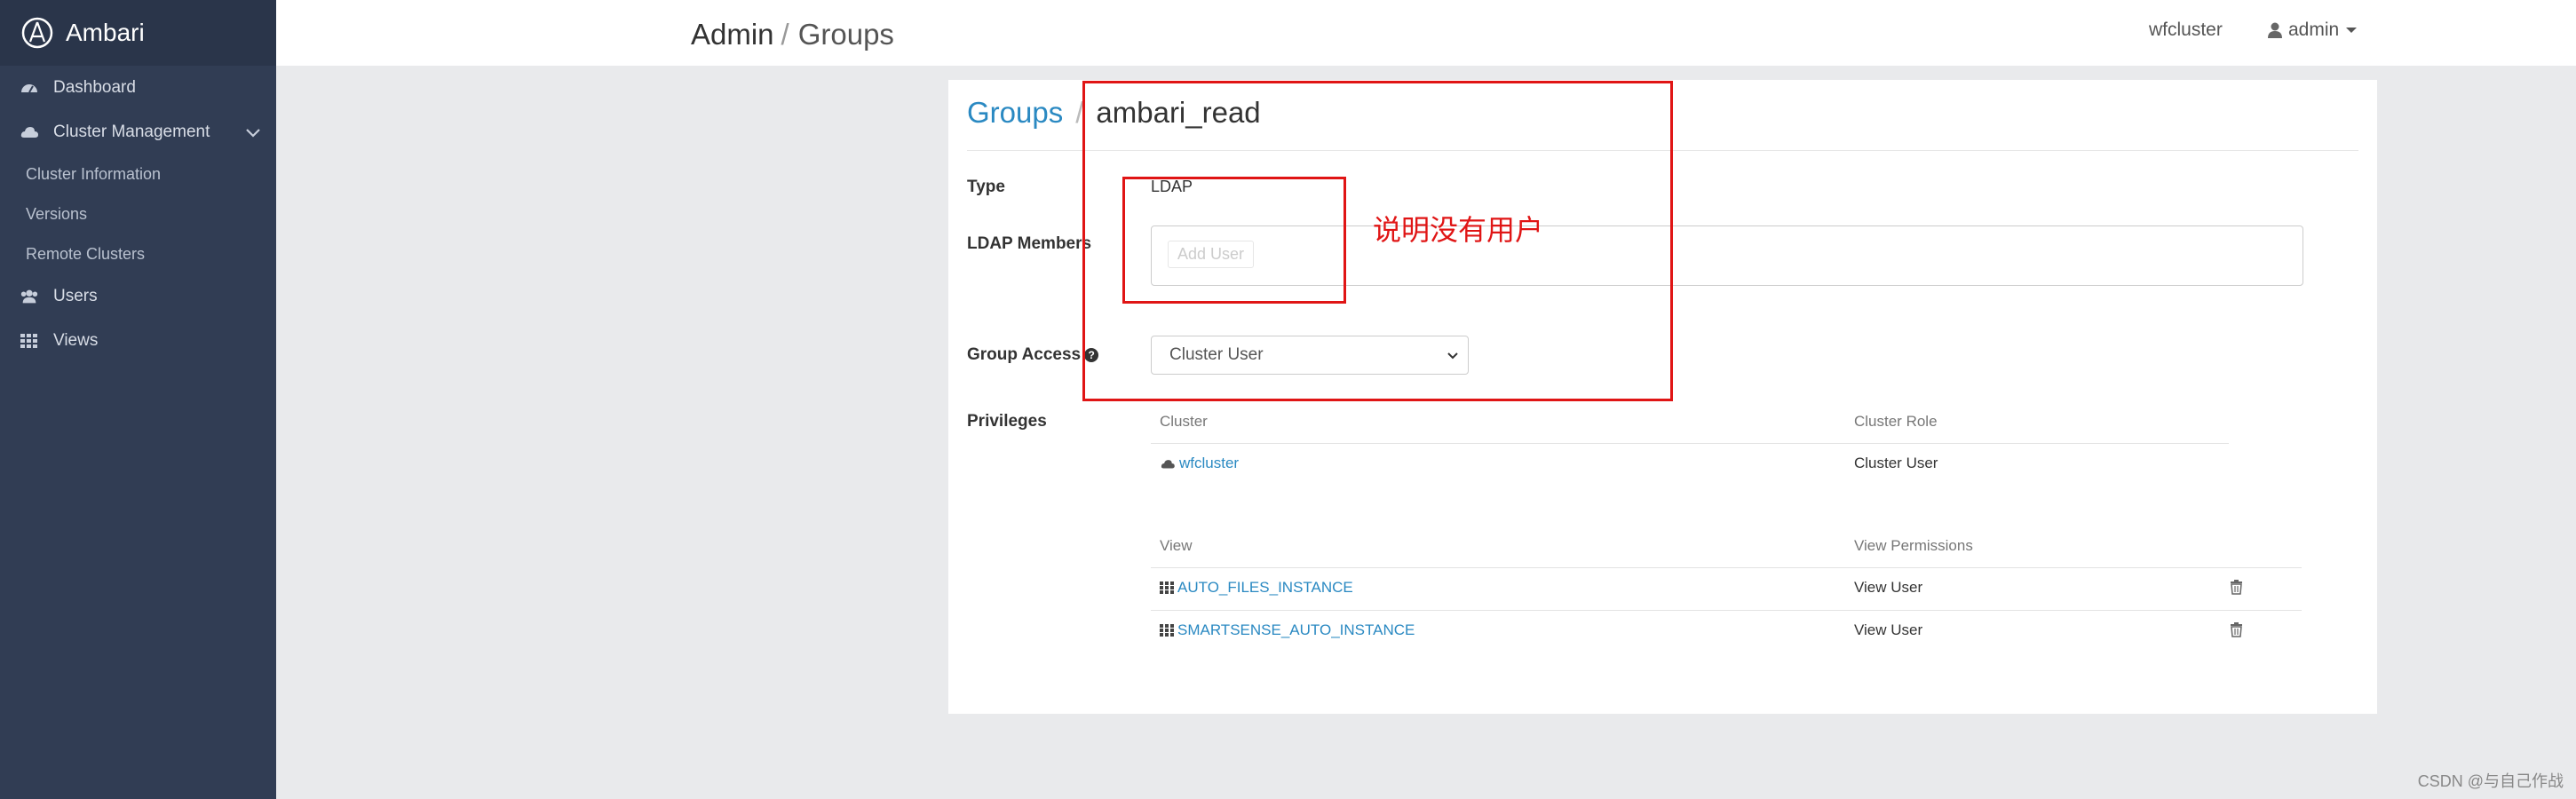 This screenshot has width=2576, height=799. Describe the element at coordinates (138, 341) in the screenshot. I see `sidebar-item-views: Views` at that location.